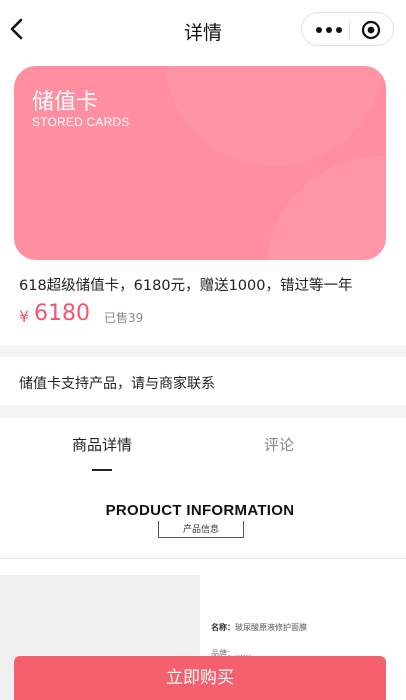 This screenshot has height=700, width=406. What do you see at coordinates (62, 313) in the screenshot?
I see `product-price: 6180` at bounding box center [62, 313].